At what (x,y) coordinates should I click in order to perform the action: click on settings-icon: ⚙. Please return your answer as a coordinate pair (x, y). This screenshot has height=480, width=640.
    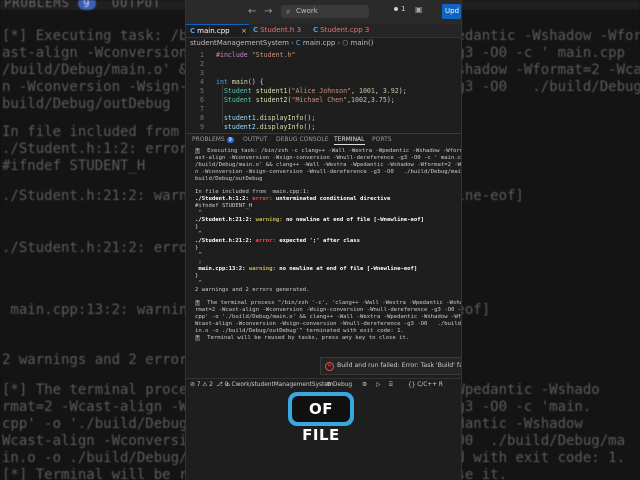
    Looking at the image, I should click on (364, 385).